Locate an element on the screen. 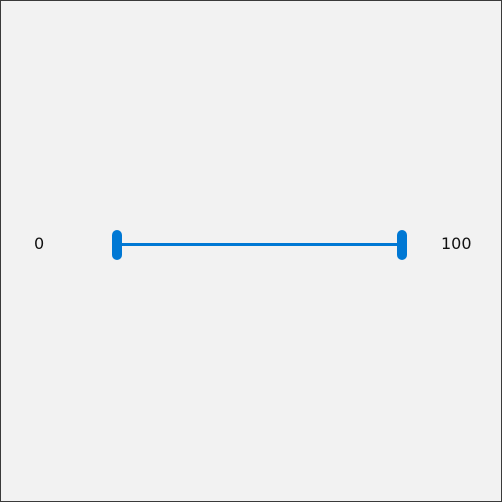  range-selector: 0 100 is located at coordinates (251, 245).